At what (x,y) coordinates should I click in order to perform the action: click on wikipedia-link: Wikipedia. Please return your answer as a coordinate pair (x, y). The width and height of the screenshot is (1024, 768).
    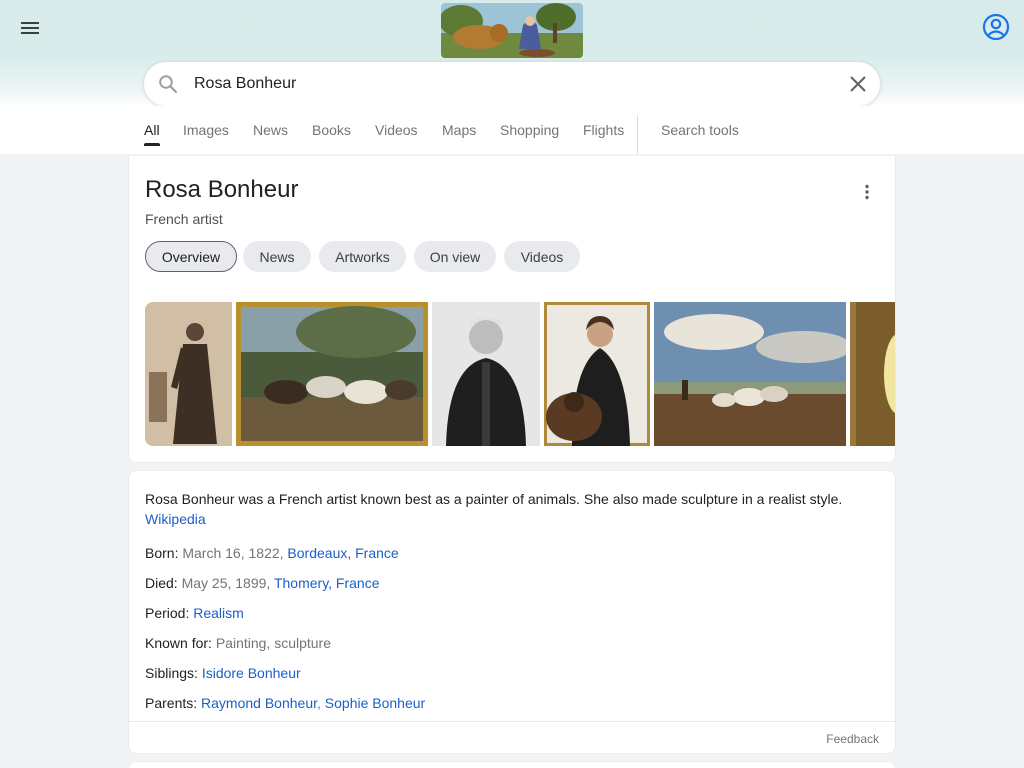
    Looking at the image, I should click on (175, 519).